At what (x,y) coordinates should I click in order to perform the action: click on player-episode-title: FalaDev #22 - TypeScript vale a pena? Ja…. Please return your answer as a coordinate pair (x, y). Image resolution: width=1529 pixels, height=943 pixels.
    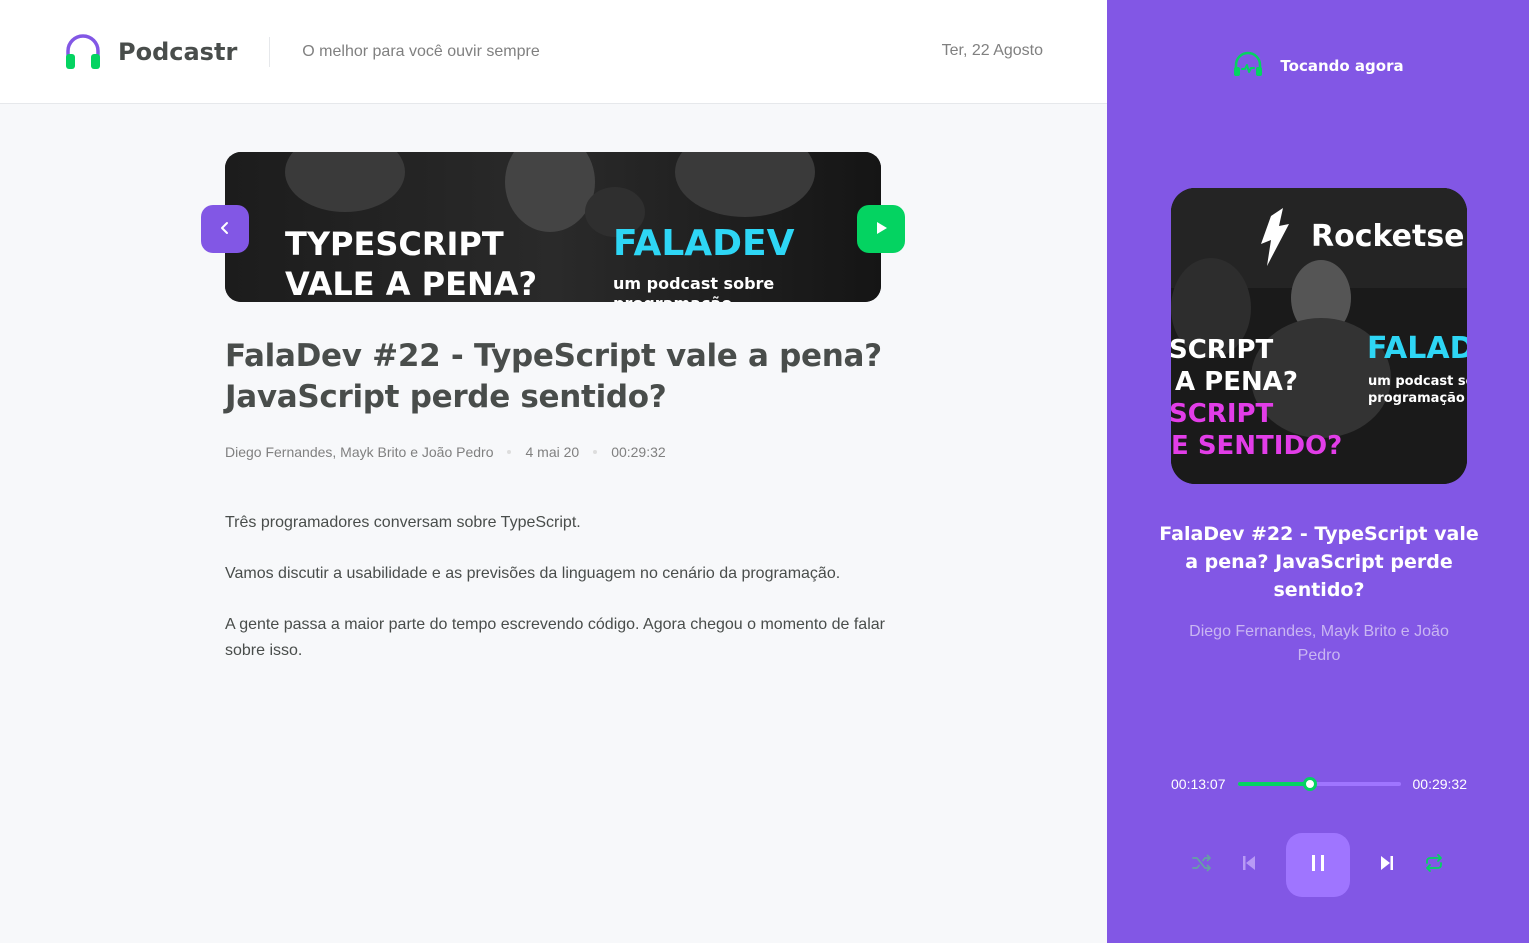
    Looking at the image, I should click on (1319, 562).